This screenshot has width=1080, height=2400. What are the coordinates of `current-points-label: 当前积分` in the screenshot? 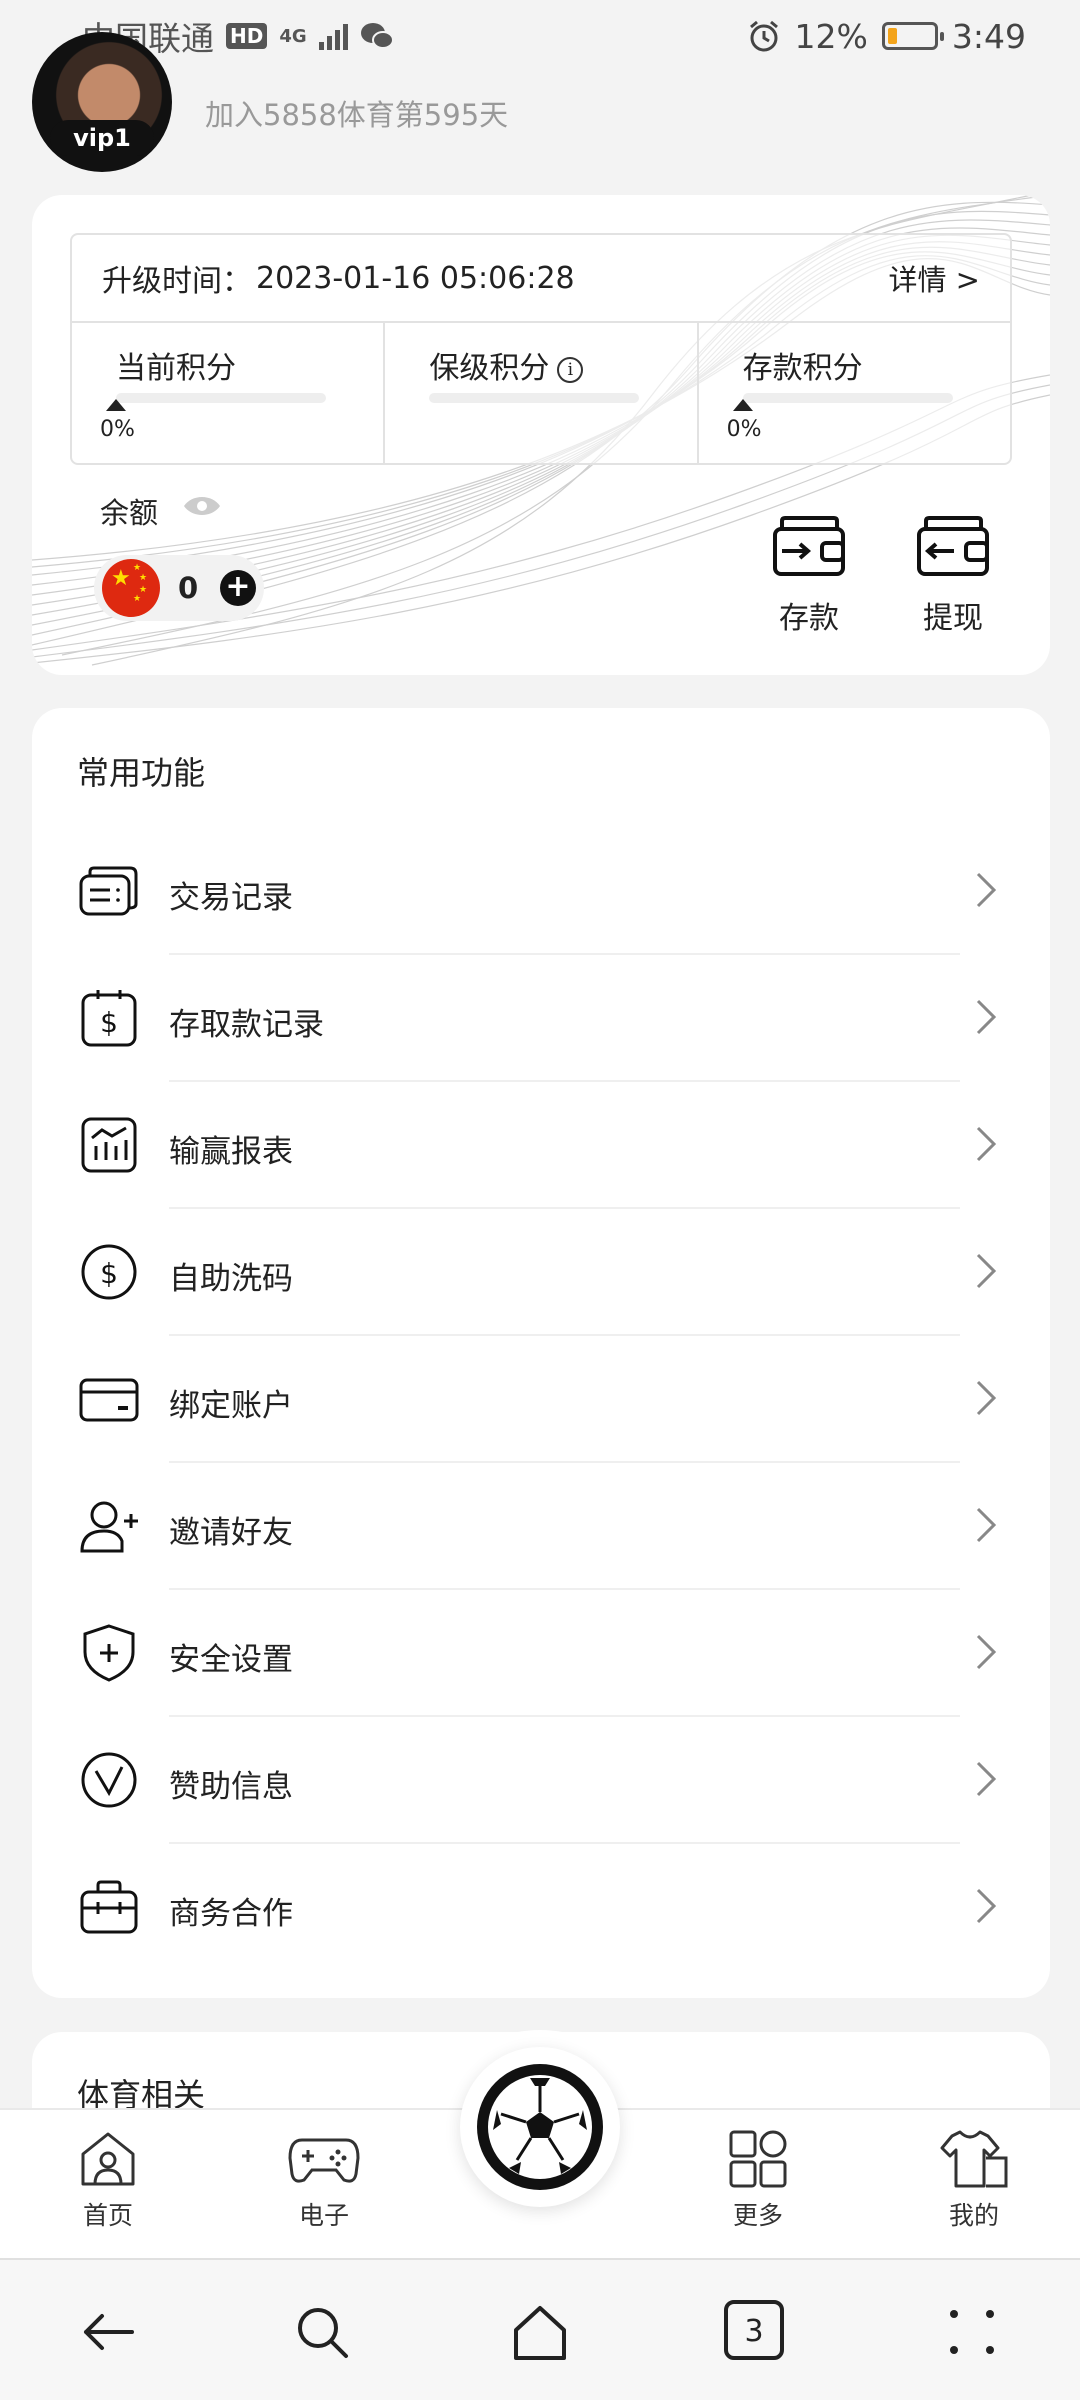 It's located at (176, 368).